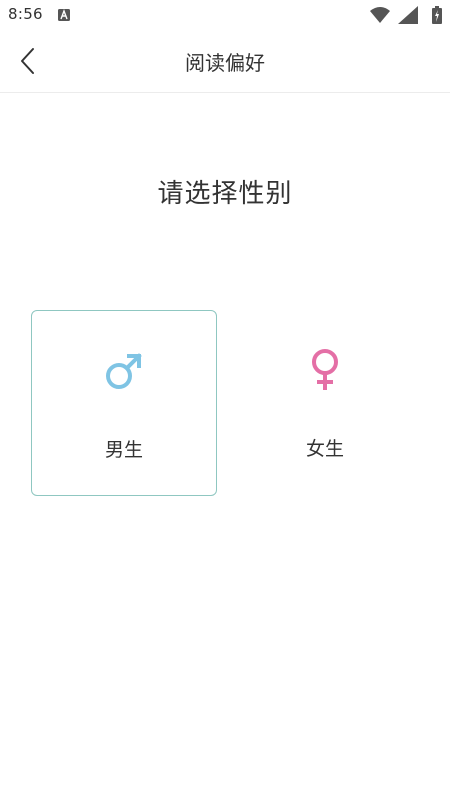  Describe the element at coordinates (123, 450) in the screenshot. I see `male-option-label: 男生` at that location.